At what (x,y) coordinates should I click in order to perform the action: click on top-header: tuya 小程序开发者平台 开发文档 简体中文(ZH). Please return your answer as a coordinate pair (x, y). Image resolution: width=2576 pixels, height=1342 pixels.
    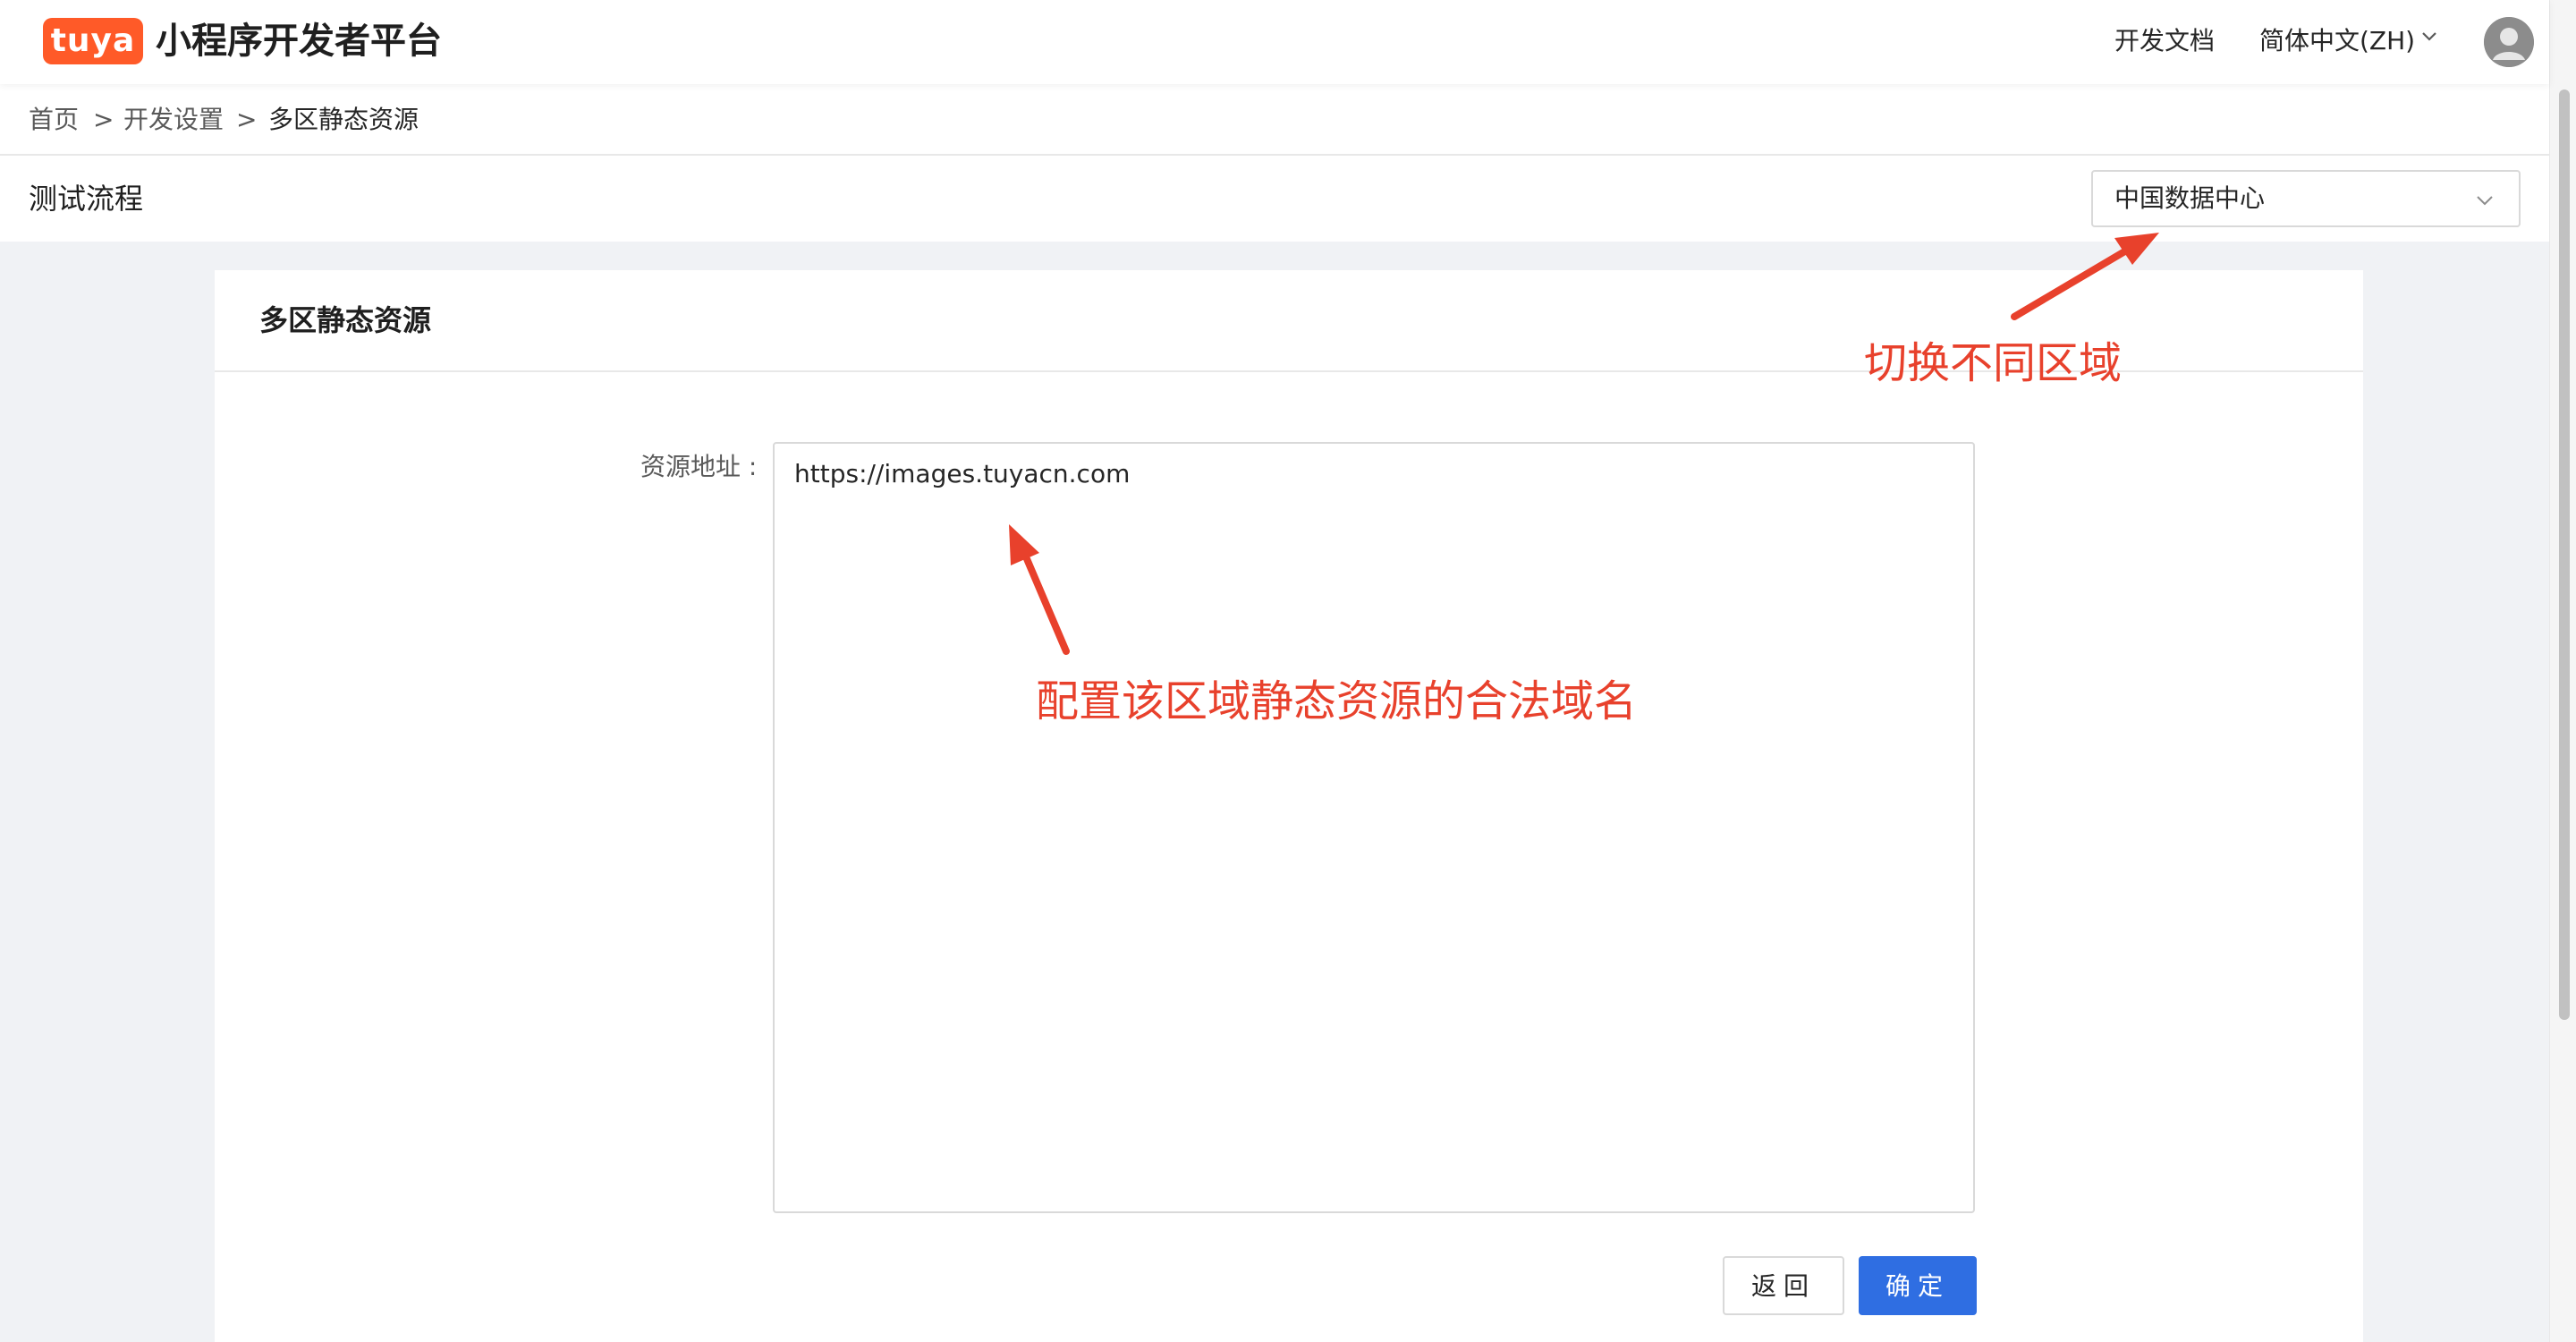
    Looking at the image, I should click on (1274, 42).